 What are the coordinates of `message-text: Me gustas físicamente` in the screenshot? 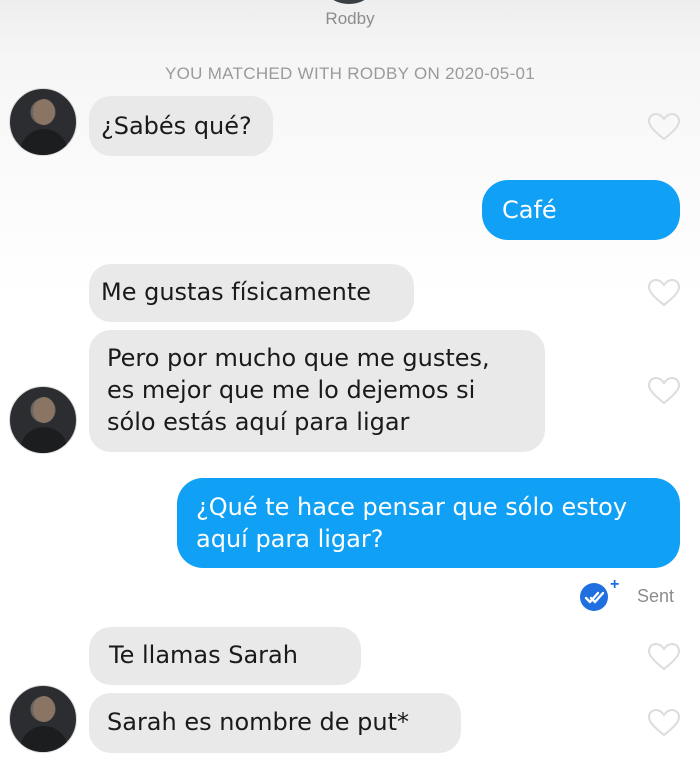 It's located at (236, 292).